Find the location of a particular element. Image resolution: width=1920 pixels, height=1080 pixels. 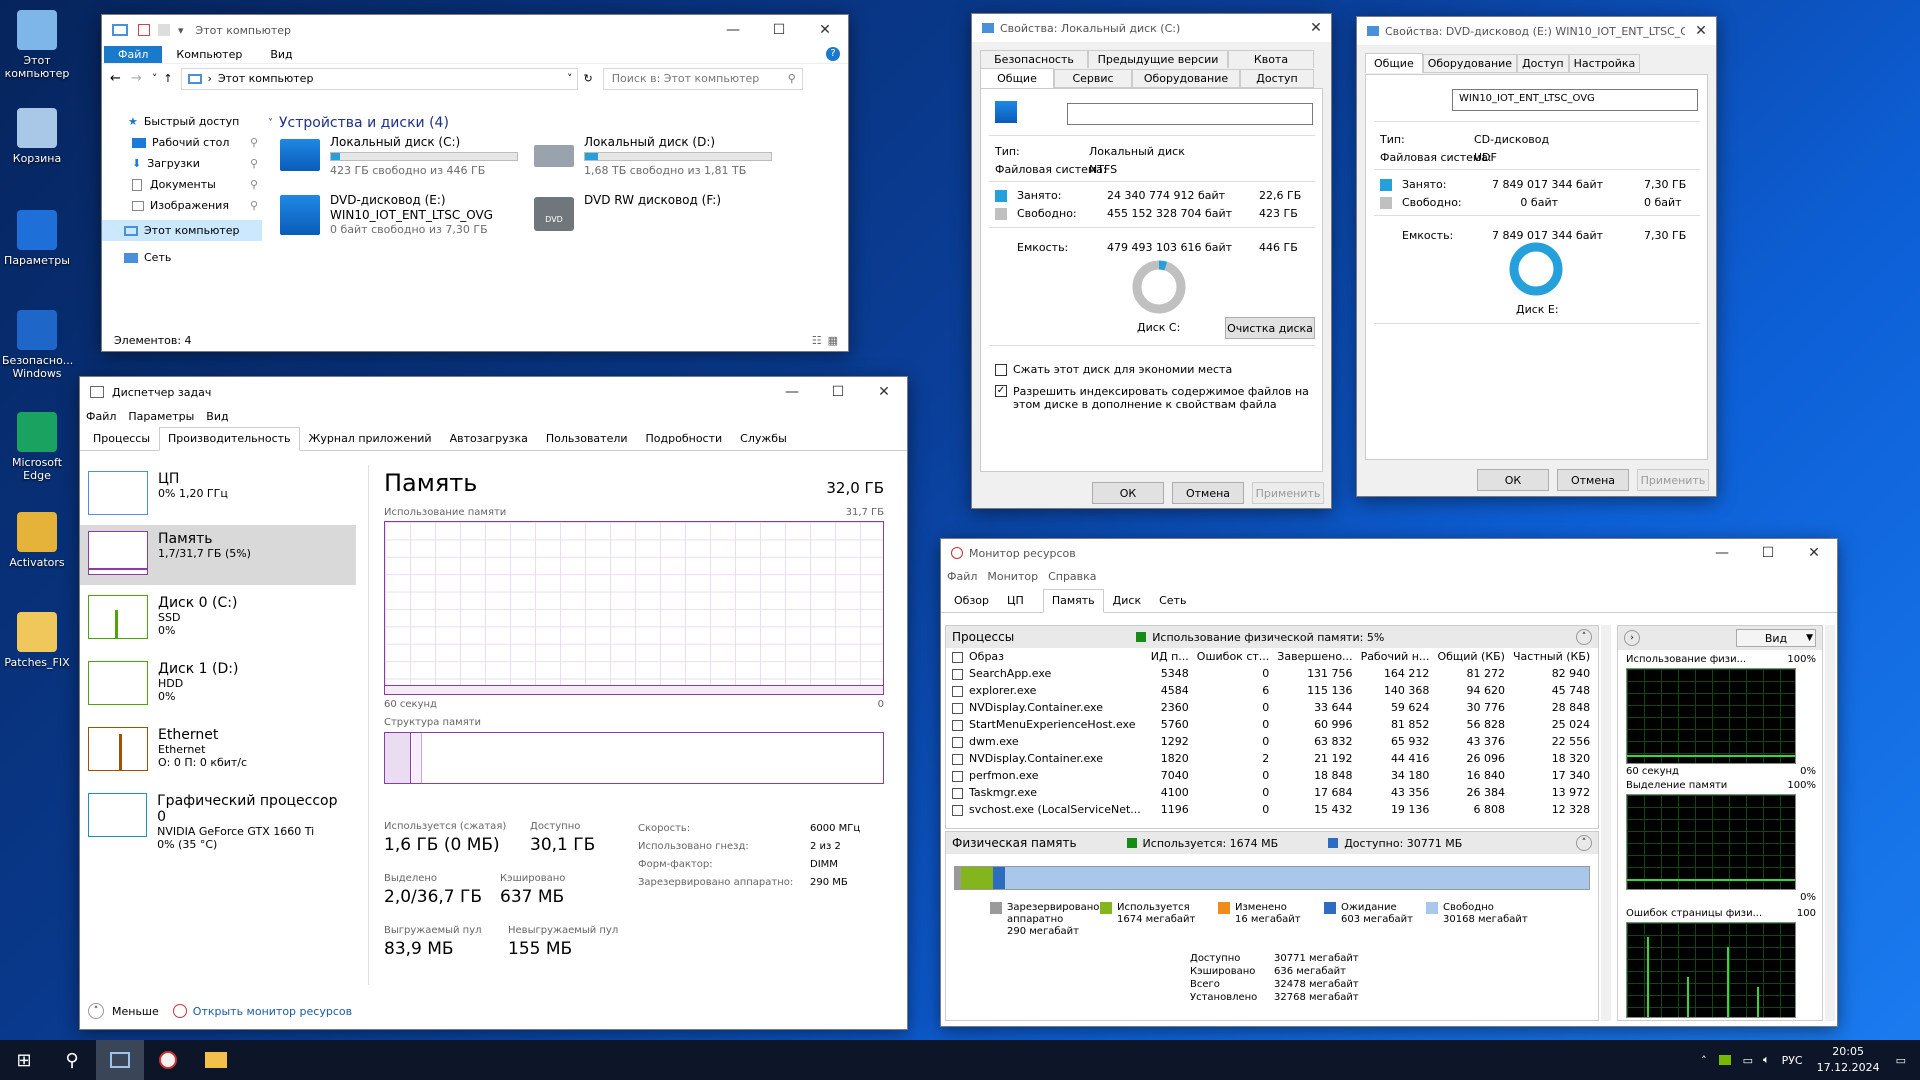

open-resmon-link: Открыть монитор ресурсов is located at coordinates (272, 1011).